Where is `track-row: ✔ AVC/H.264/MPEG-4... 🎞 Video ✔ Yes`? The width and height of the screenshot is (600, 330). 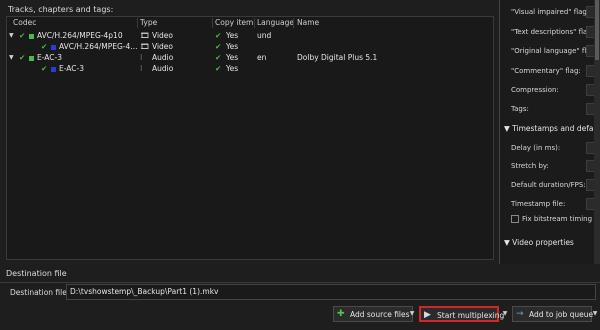 track-row: ✔ AVC/H.264/MPEG-4... 🎞 Video ✔ Yes is located at coordinates (250, 46).